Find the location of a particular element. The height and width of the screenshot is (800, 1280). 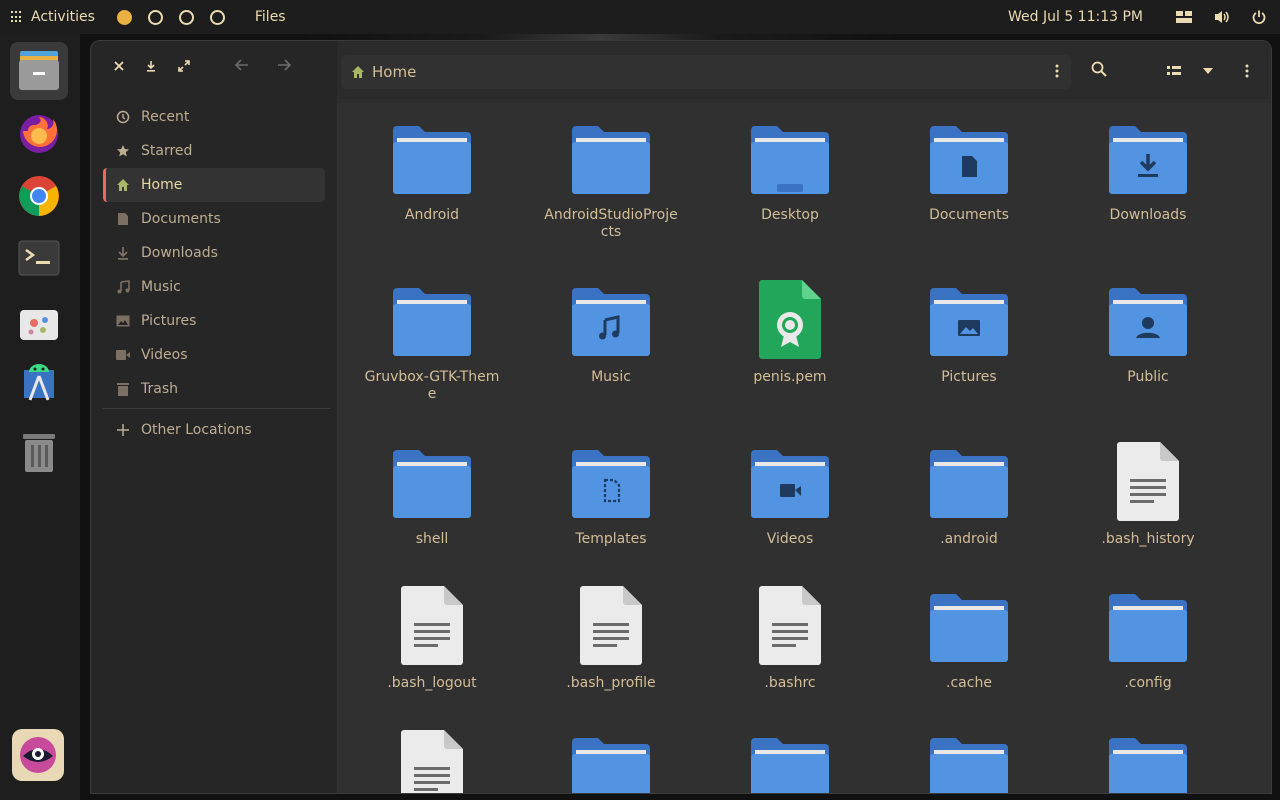

file-item: penis.pem is located at coordinates (790, 330).